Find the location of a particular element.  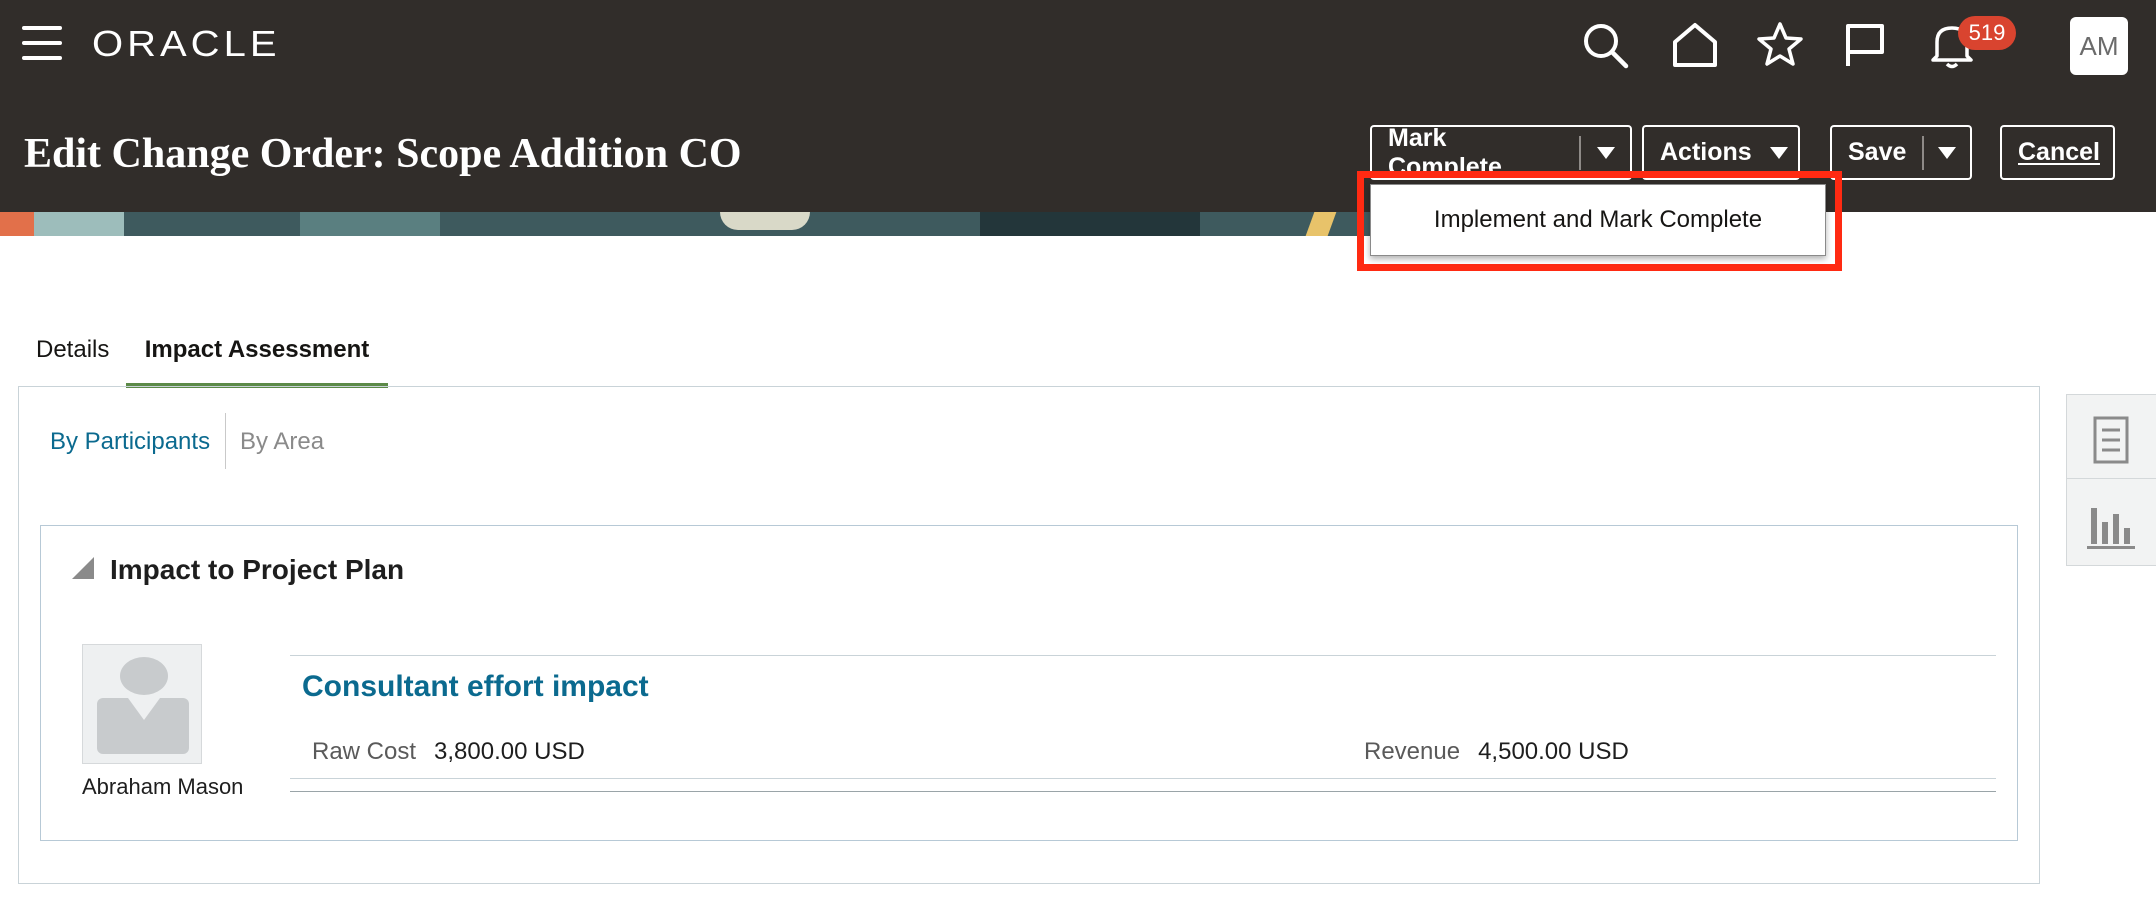

oracle-logo: ORACLE is located at coordinates (186, 44).